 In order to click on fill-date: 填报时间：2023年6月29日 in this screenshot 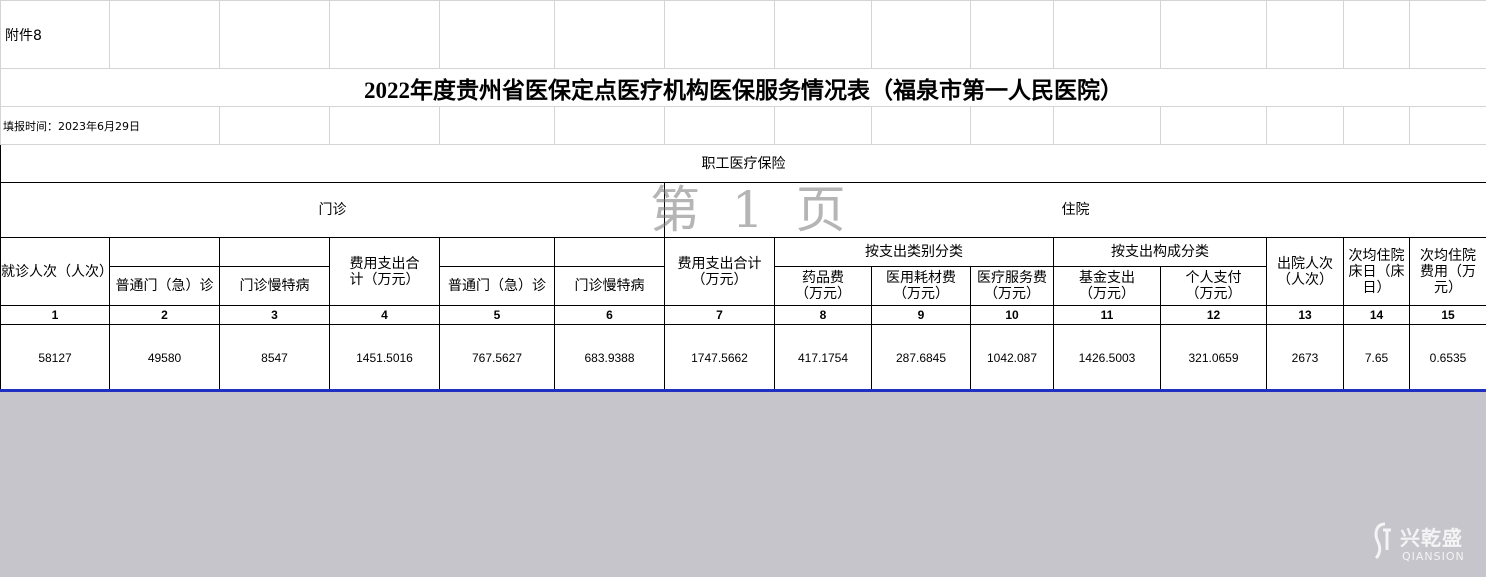, I will do `click(71, 126)`.